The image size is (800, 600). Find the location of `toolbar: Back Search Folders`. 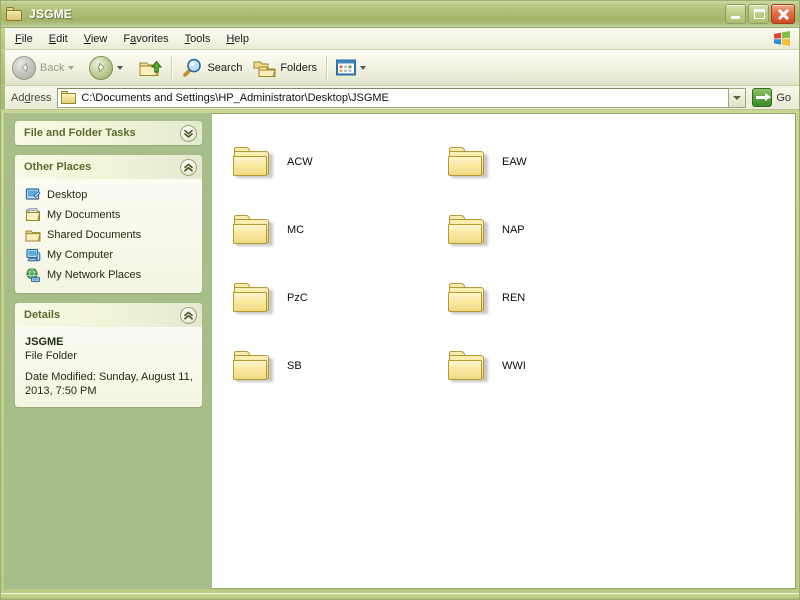

toolbar: Back Search Folders is located at coordinates (400, 68).